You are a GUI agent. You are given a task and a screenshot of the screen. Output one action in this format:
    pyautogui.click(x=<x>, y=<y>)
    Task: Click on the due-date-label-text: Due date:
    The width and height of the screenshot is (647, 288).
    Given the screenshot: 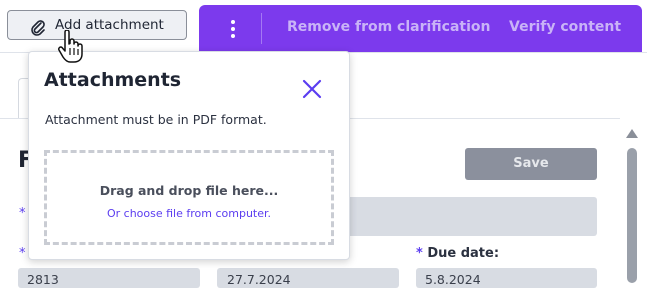 What is the action you would take?
    pyautogui.click(x=463, y=253)
    